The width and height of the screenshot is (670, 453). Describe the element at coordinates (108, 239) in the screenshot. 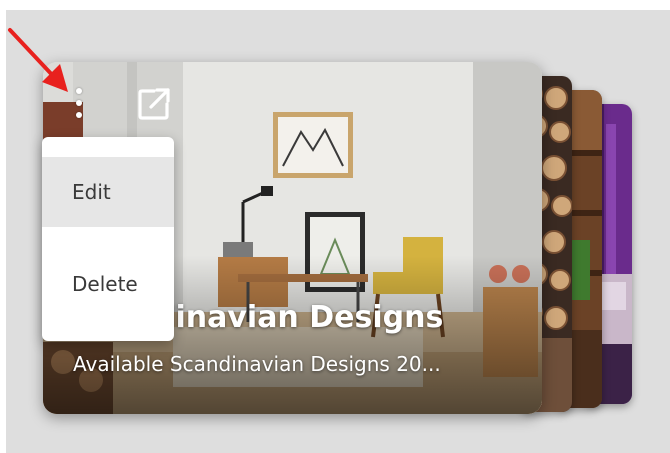

I see `options-menu: Edit Delete` at that location.